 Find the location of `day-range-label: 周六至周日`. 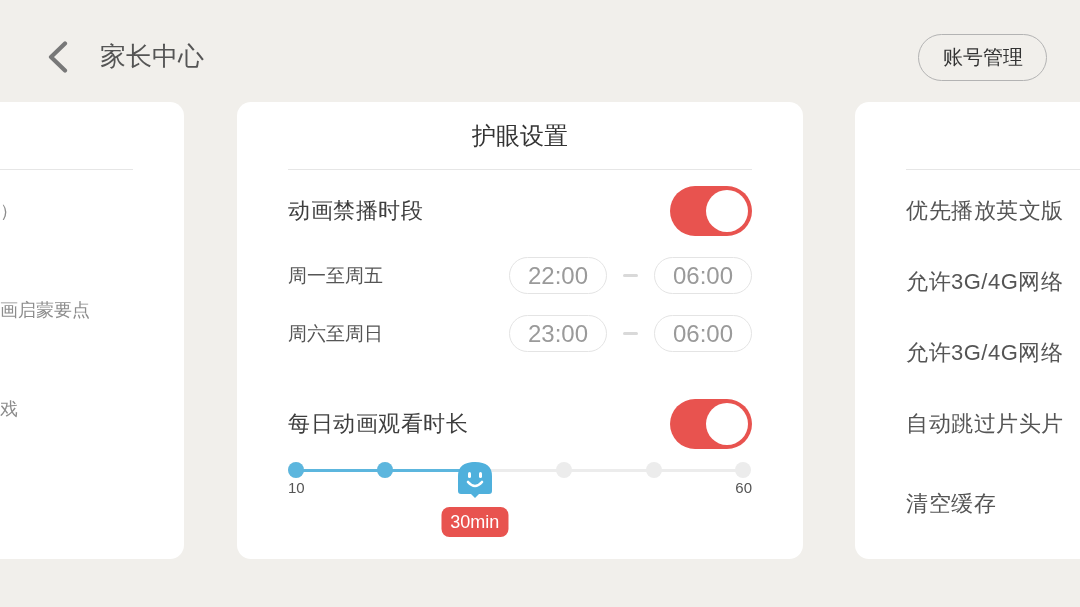

day-range-label: 周六至周日 is located at coordinates (335, 333).